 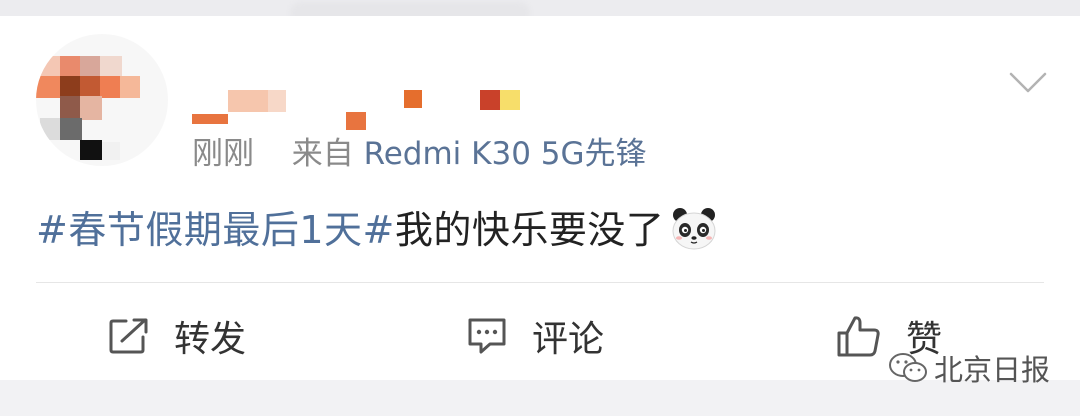 I want to click on repost-button: 转发, so click(x=177, y=336).